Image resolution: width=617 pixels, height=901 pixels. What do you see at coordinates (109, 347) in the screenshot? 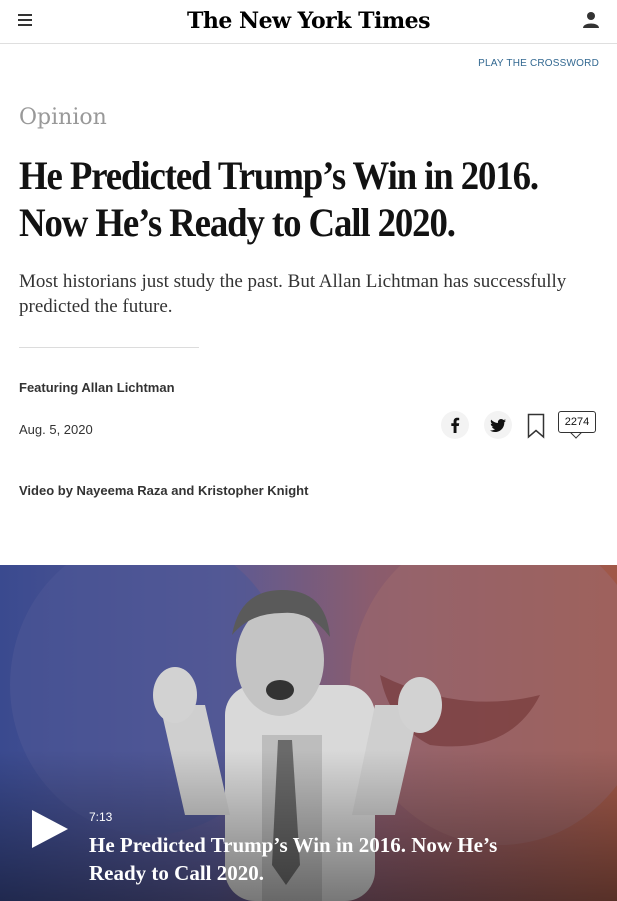
I see `divider` at bounding box center [109, 347].